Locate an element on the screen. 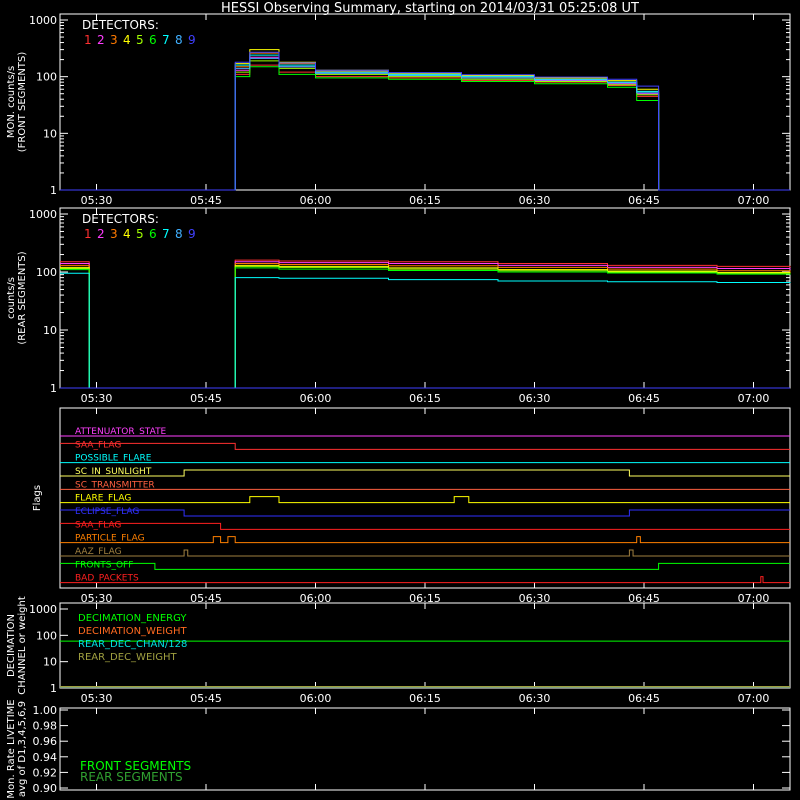 The image size is (800, 800). decimation-x-tick-label: 07:00 is located at coordinates (754, 698).